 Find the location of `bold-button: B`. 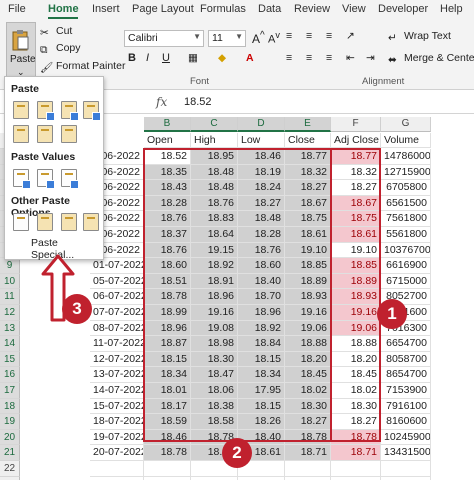

bold-button: B is located at coordinates (132, 58).